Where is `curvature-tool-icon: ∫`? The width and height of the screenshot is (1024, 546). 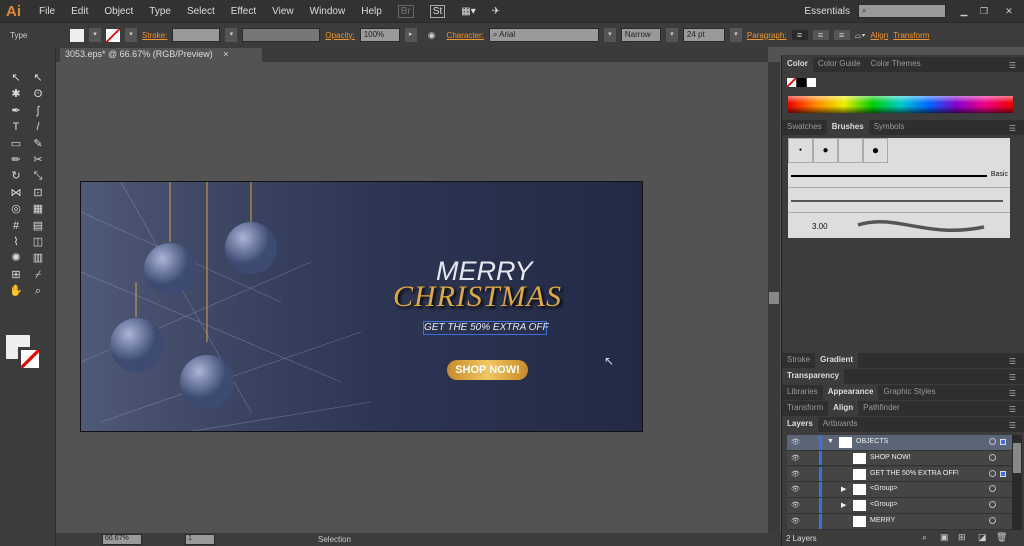
curvature-tool-icon: ∫ is located at coordinates (38, 111).